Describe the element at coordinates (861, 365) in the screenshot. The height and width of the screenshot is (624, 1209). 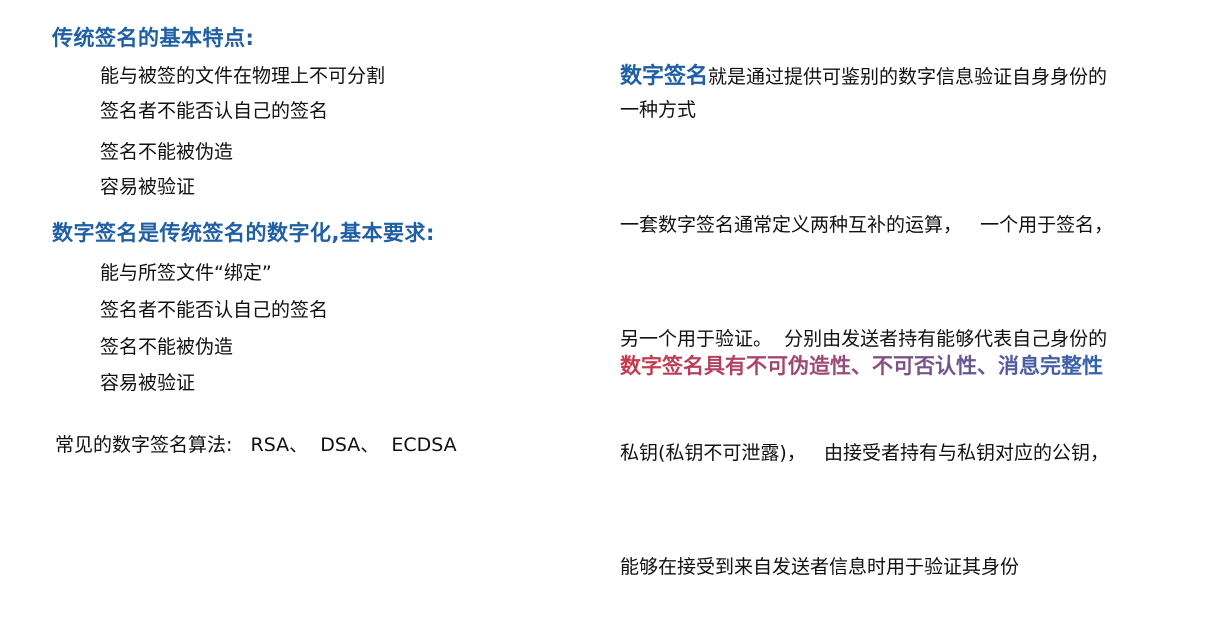
I see `properties-statement: 数字签名具有不可伪造性、不可否认性、消息完整性` at that location.